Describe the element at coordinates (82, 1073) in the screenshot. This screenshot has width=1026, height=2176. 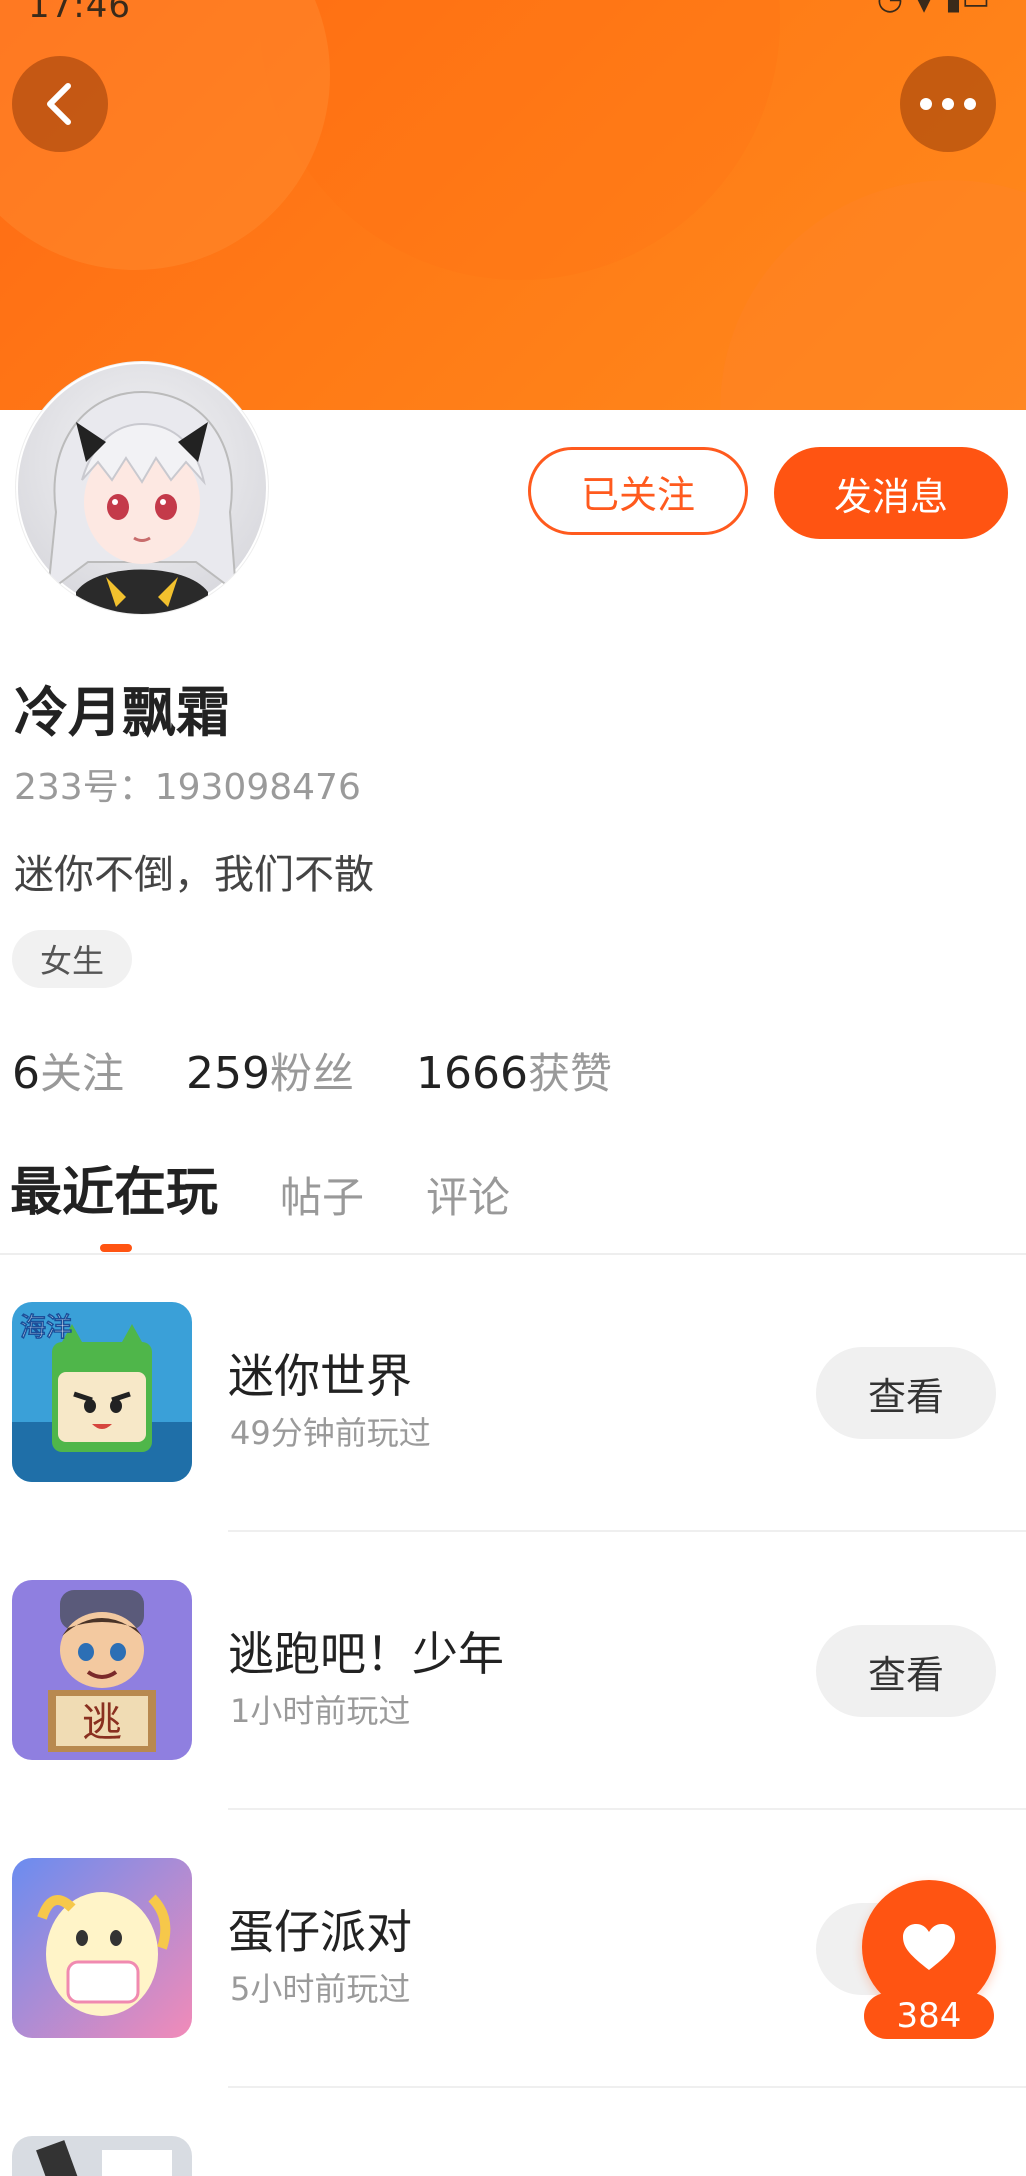
I see `stat-label: 关注` at that location.